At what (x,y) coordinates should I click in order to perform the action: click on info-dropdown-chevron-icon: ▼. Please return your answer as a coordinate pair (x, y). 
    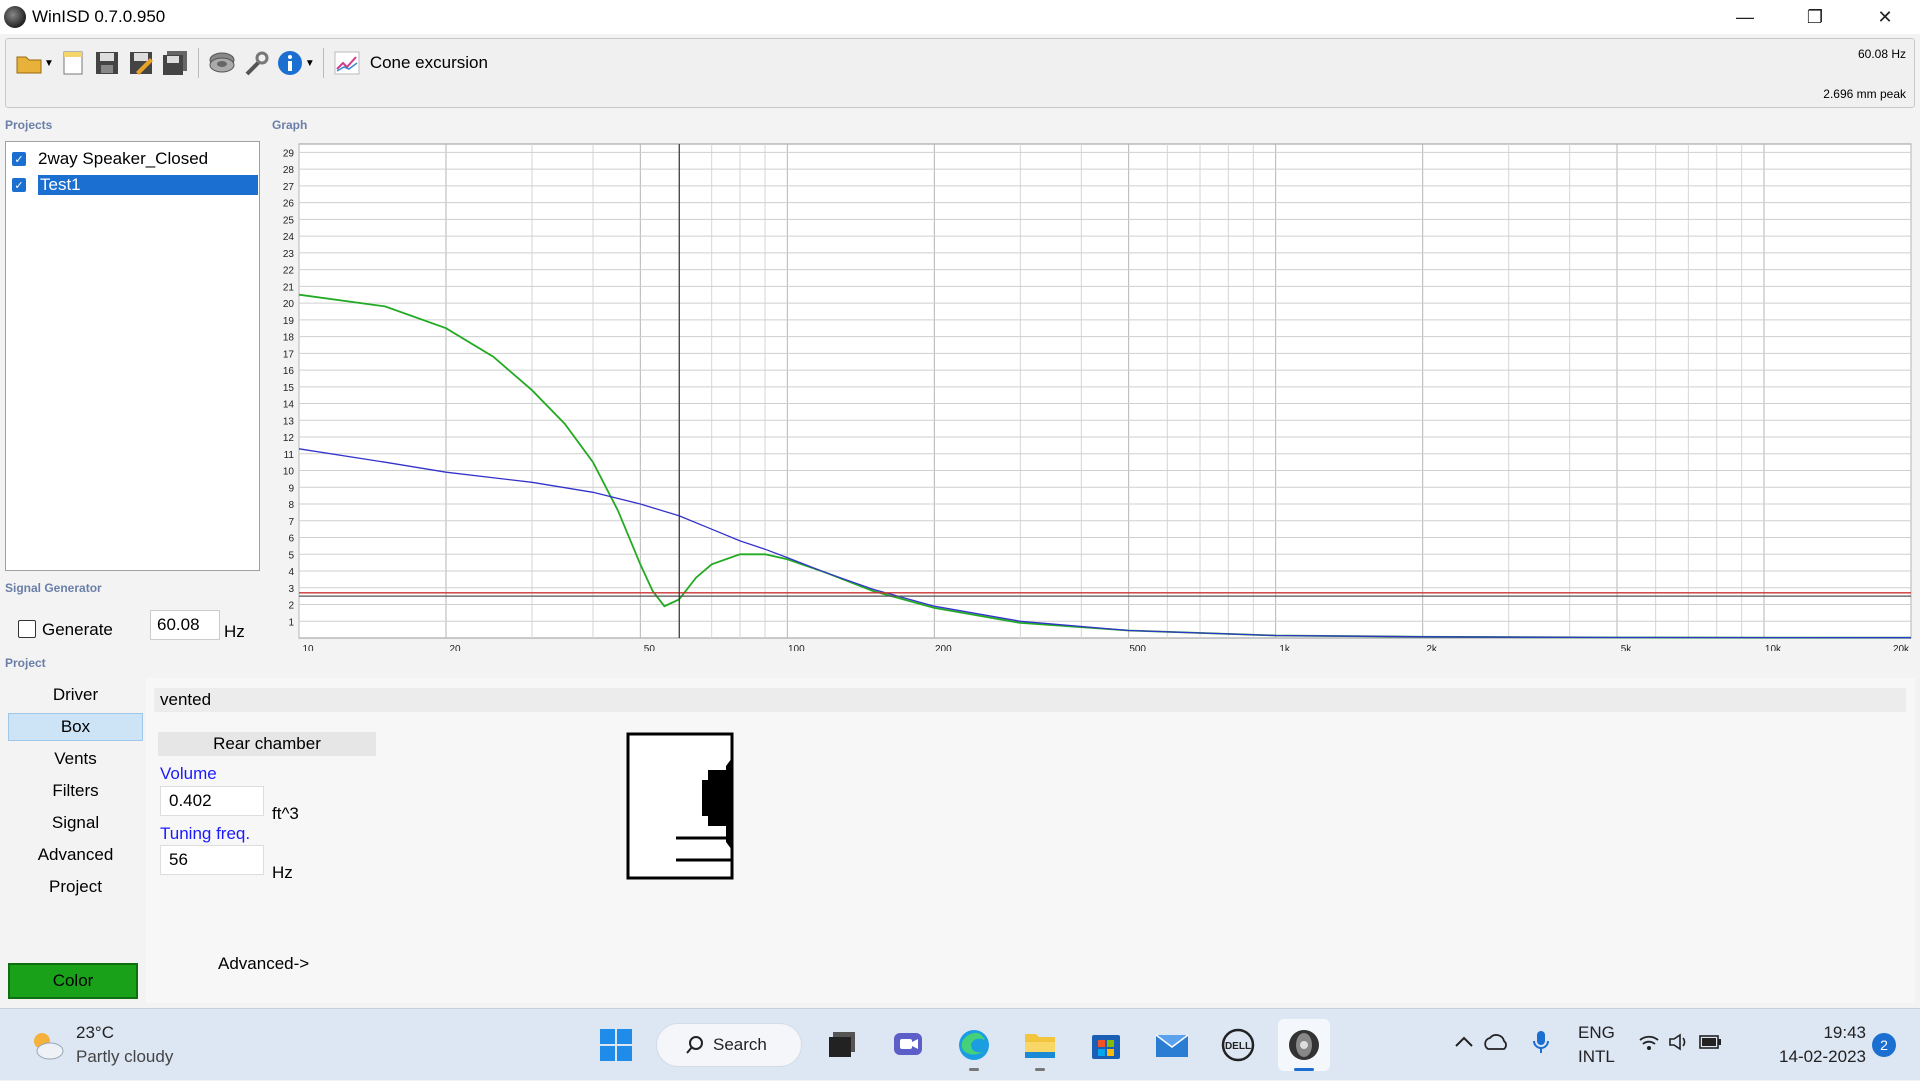
    Looking at the image, I should click on (310, 63).